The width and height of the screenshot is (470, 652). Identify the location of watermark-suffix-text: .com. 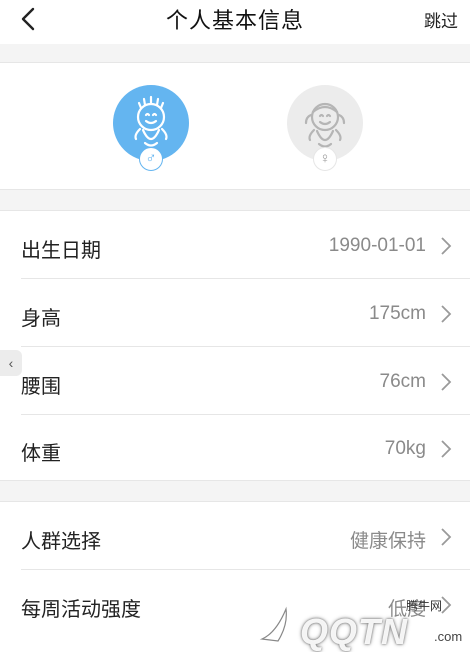
(448, 636).